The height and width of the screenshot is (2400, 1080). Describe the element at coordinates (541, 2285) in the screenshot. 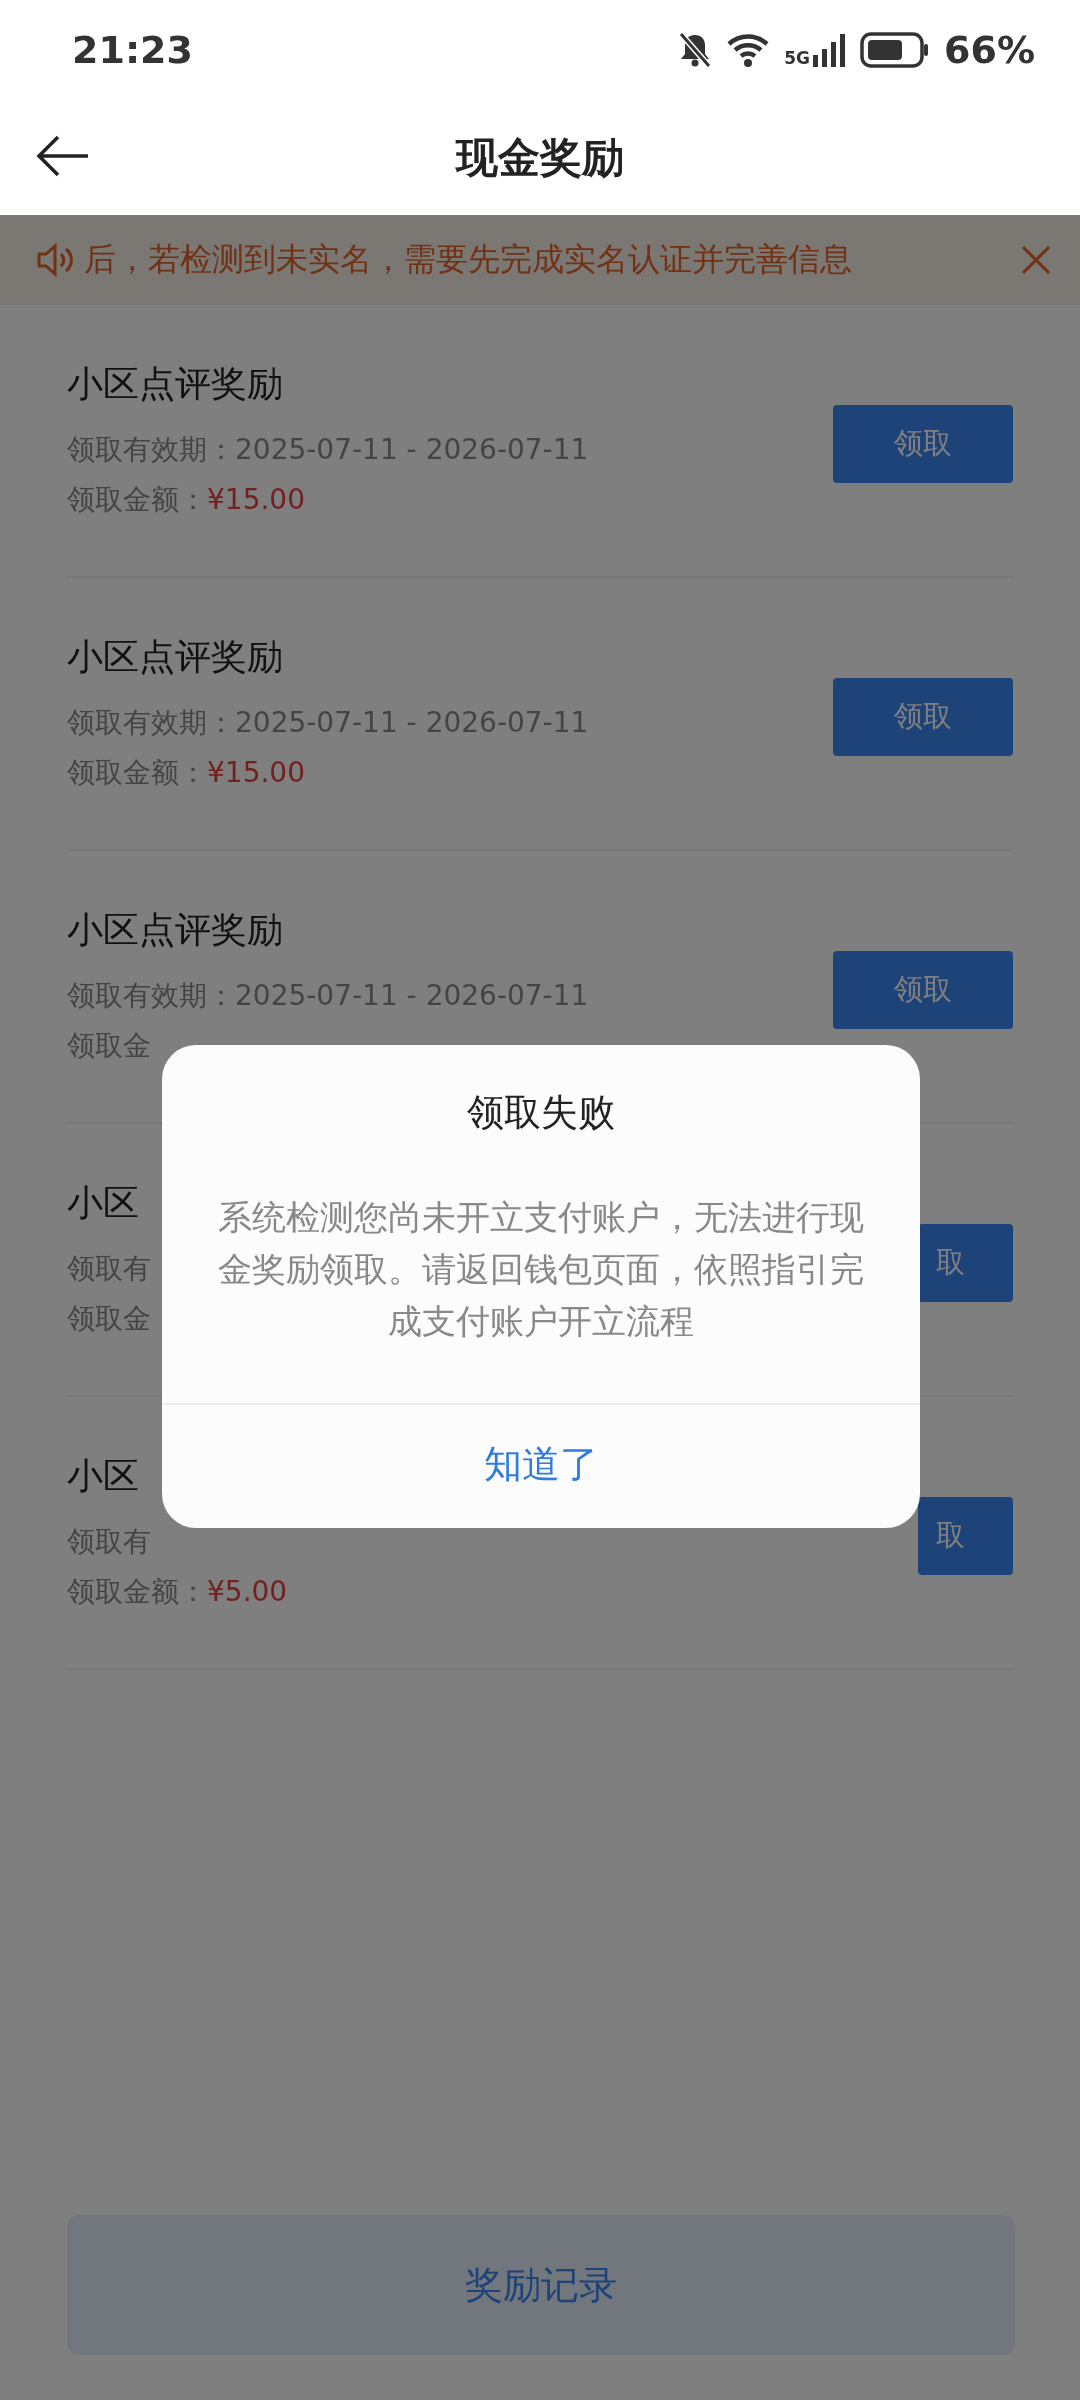

I see `reward-history-button: 奖励记录` at that location.